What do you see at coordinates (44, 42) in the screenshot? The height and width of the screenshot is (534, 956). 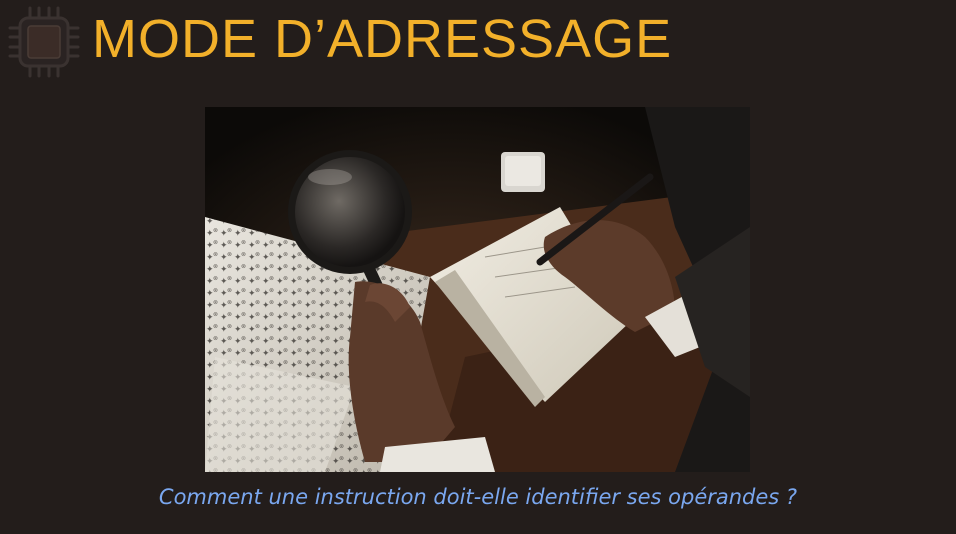 I see `cpu-chip-icon` at bounding box center [44, 42].